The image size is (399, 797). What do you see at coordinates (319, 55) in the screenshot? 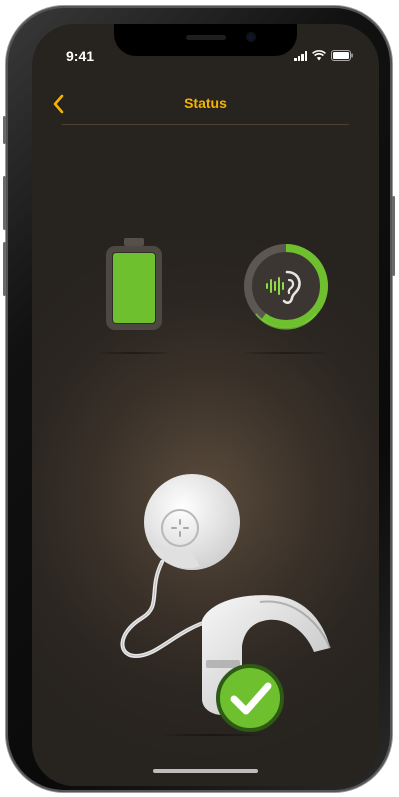
I see `wifi-icon` at bounding box center [319, 55].